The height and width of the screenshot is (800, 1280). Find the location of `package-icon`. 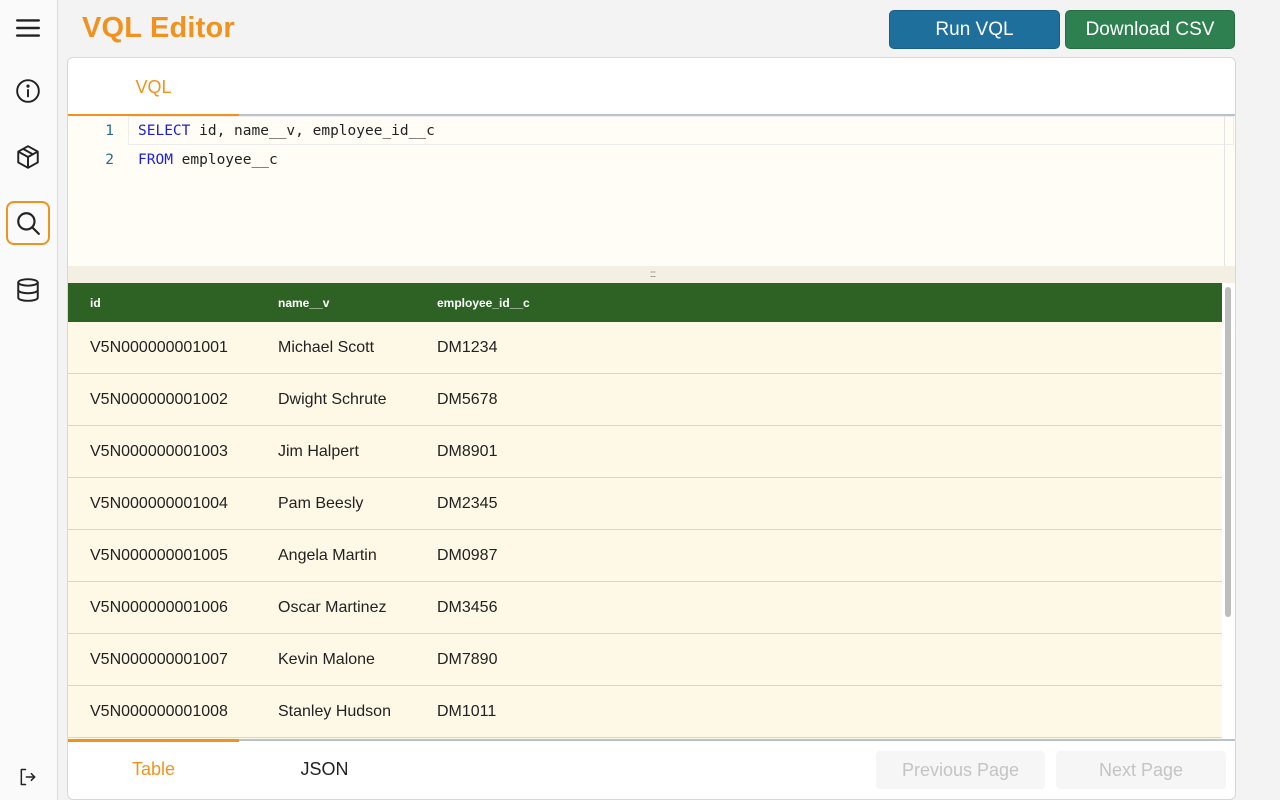

package-icon is located at coordinates (28, 157).